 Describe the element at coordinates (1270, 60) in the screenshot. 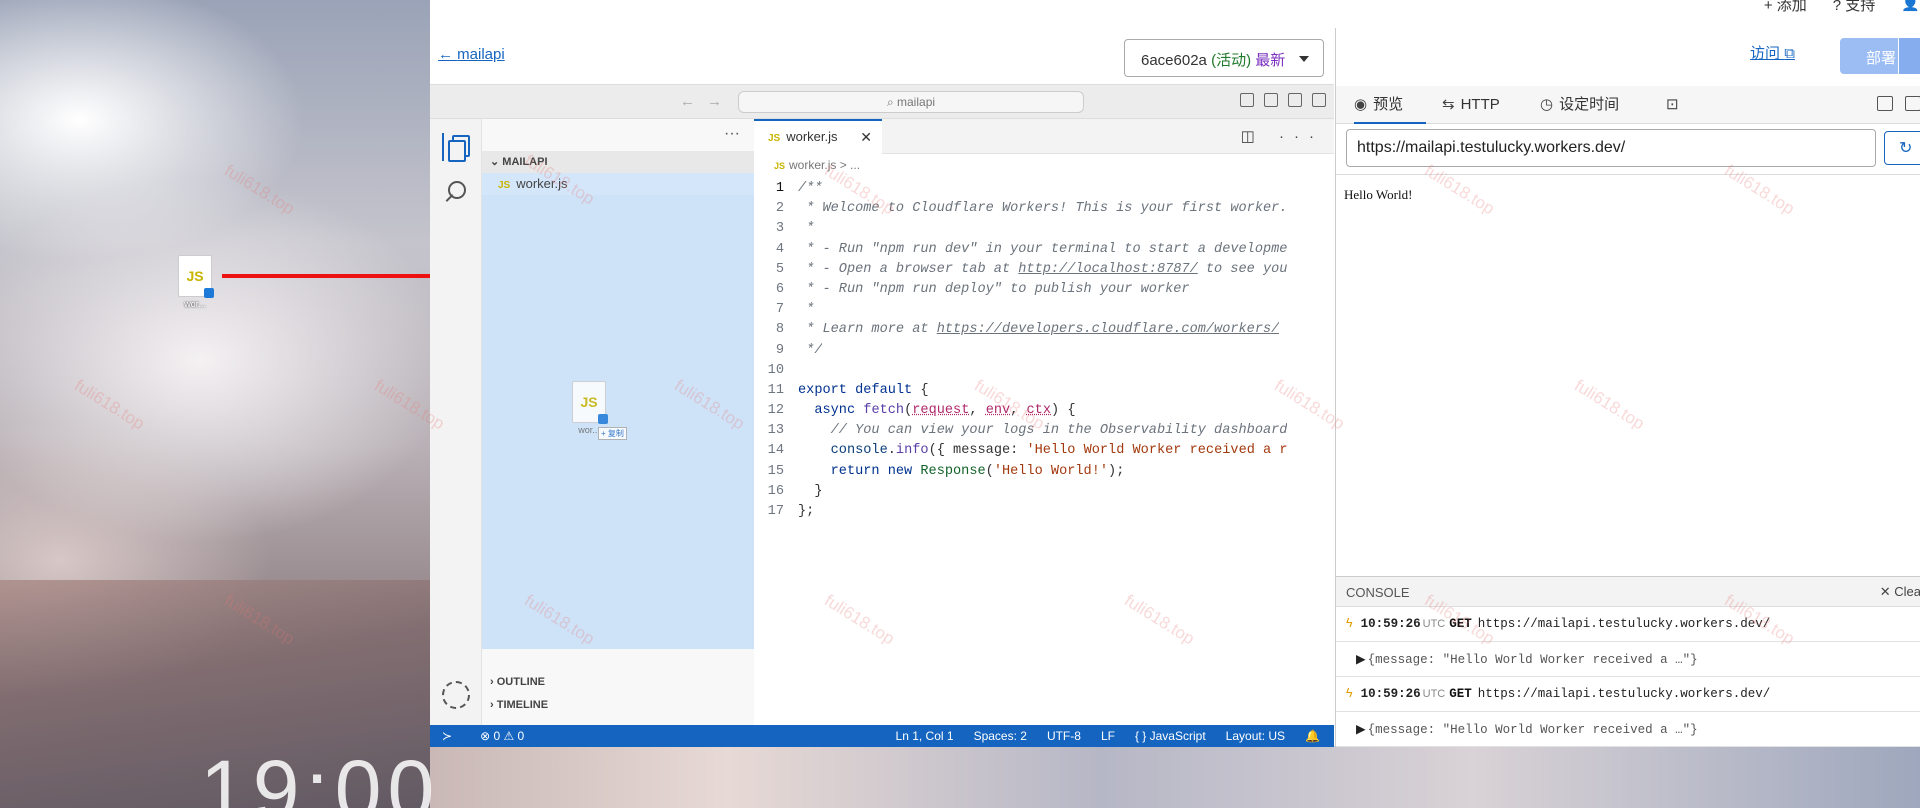

I see `version-latest-badge: 最新` at that location.